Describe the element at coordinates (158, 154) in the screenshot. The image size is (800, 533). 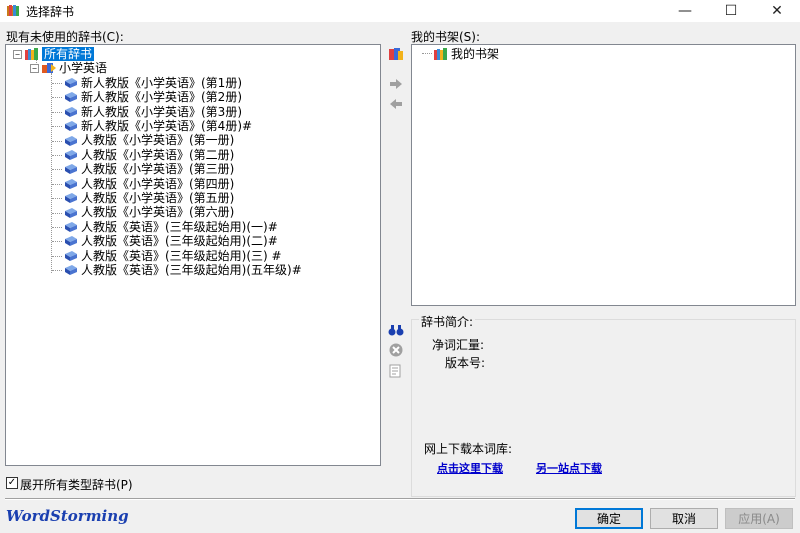
I see `tree-book-label: 人教版《小学英语》(第二册)` at that location.